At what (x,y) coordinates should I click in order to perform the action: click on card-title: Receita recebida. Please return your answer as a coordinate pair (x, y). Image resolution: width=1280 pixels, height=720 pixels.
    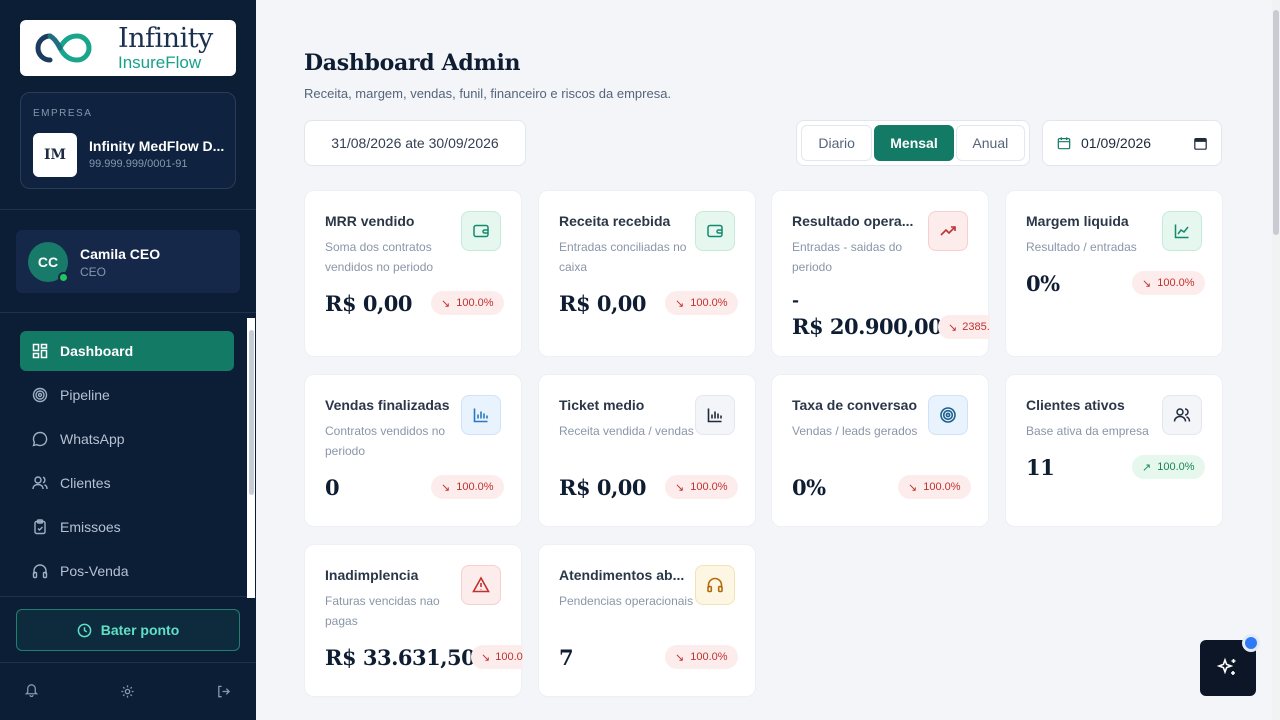
    Looking at the image, I should click on (615, 221).